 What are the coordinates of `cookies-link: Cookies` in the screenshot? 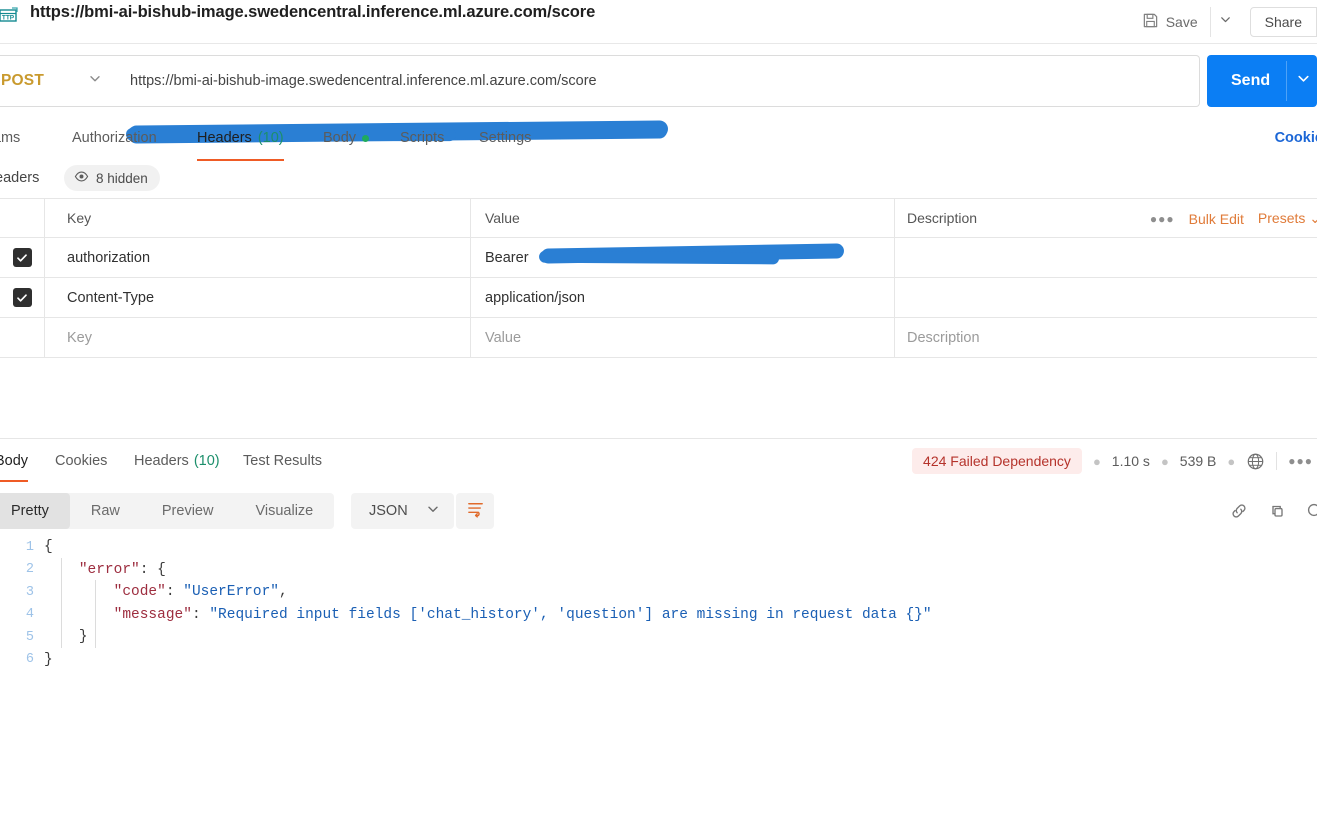 It's located at (1296, 138).